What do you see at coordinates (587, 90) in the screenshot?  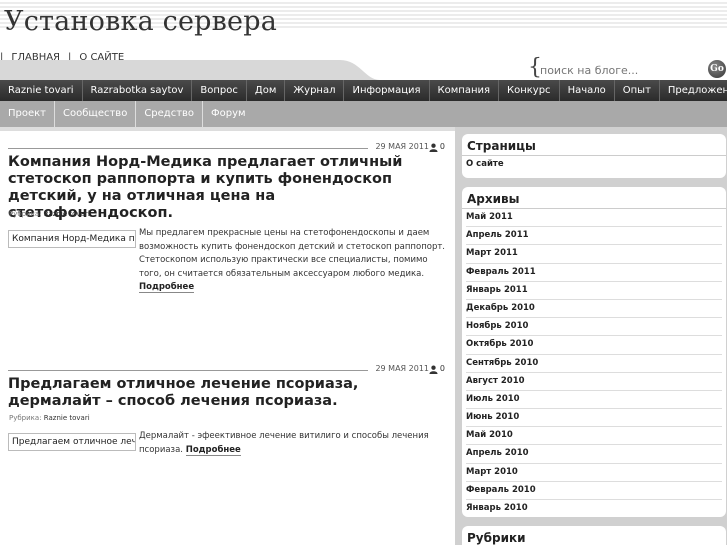 I see `nav-item: Начало` at bounding box center [587, 90].